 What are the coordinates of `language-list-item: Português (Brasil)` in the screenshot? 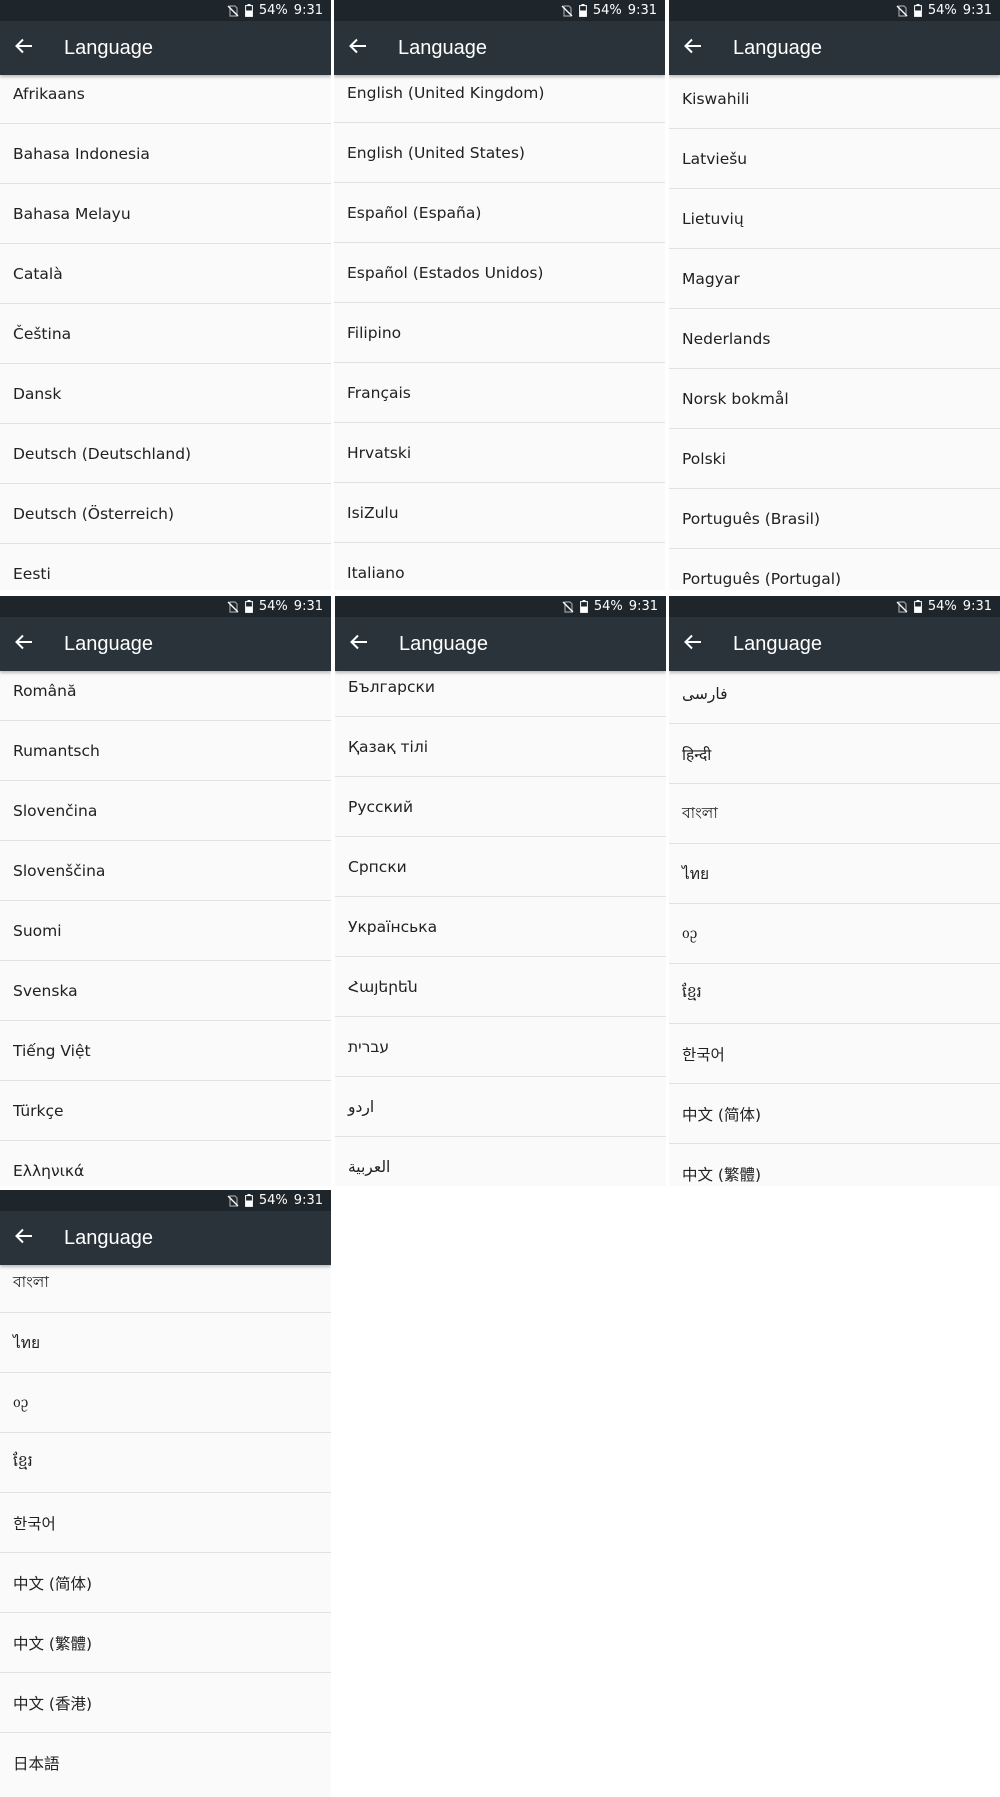 It's located at (834, 519).